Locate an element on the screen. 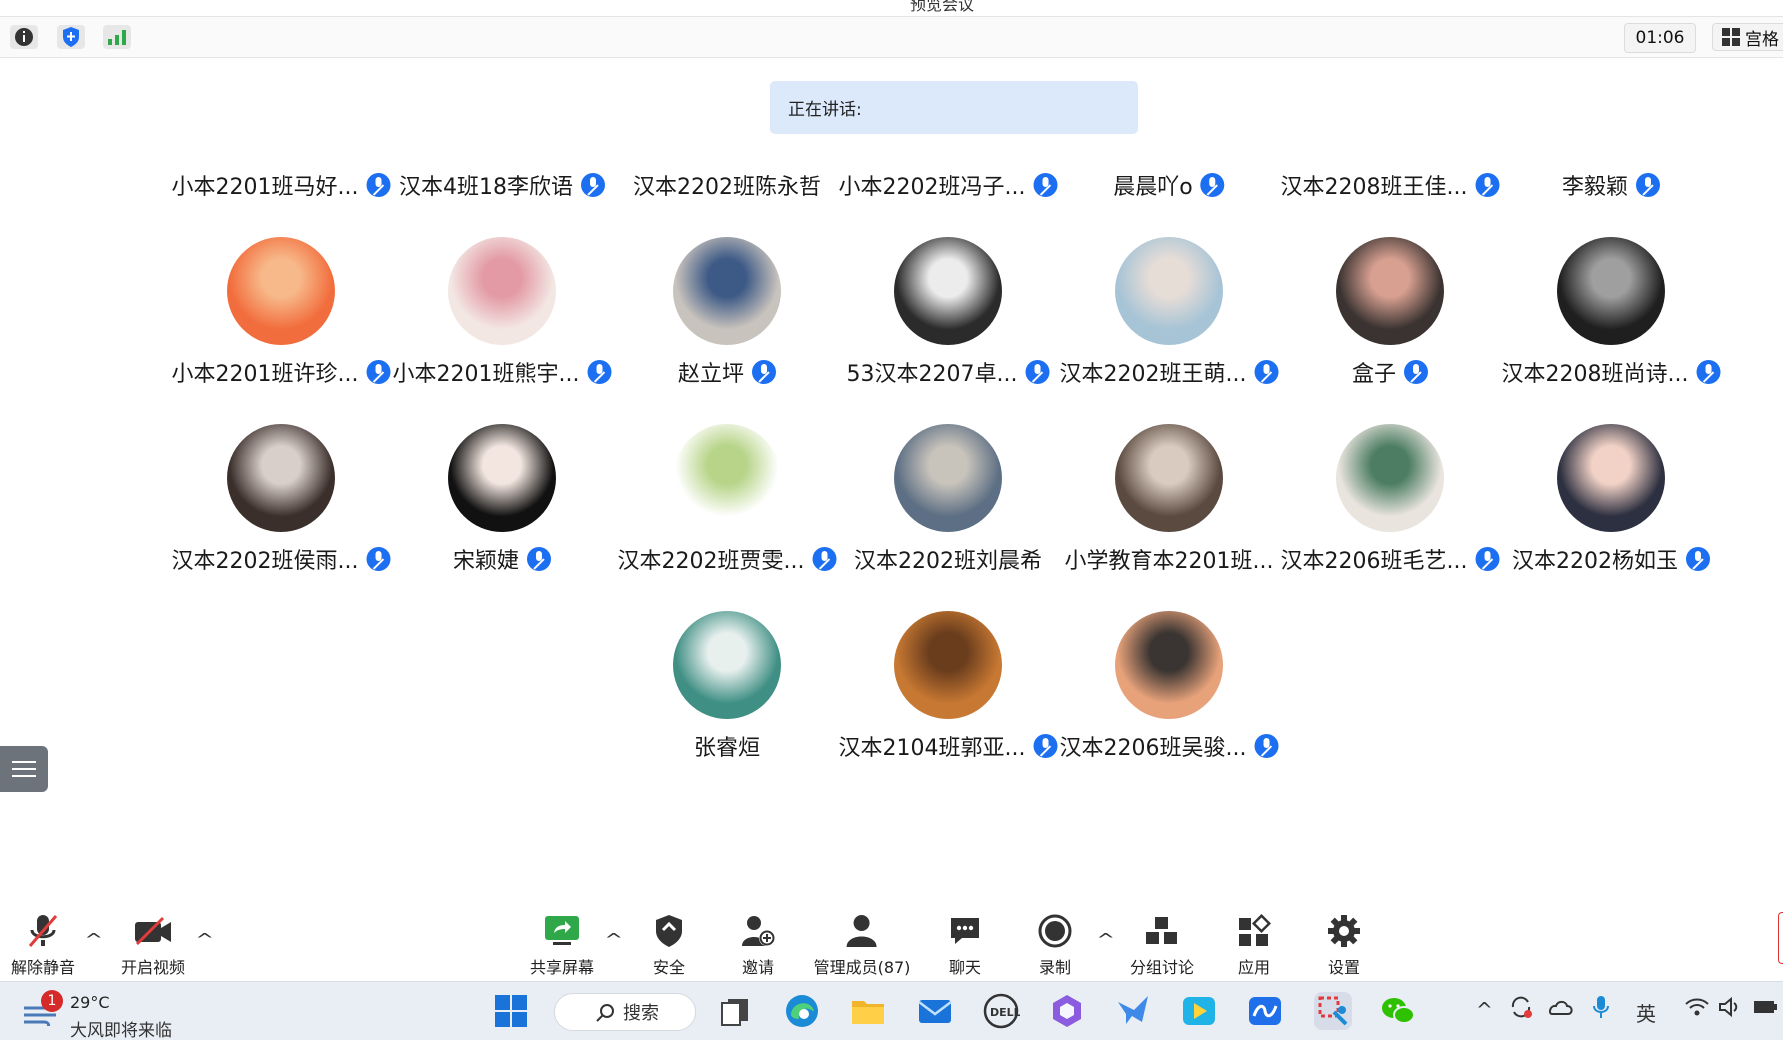  sync-icon is located at coordinates (1521, 1009).